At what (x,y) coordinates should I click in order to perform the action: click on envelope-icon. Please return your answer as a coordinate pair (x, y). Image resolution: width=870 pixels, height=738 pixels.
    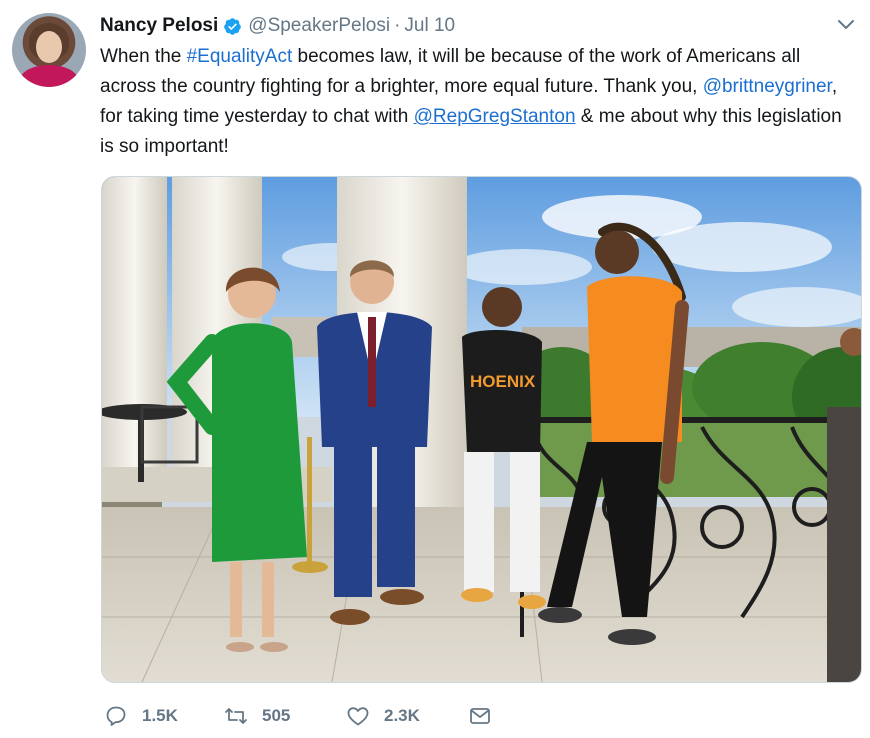
    Looking at the image, I should click on (480, 716).